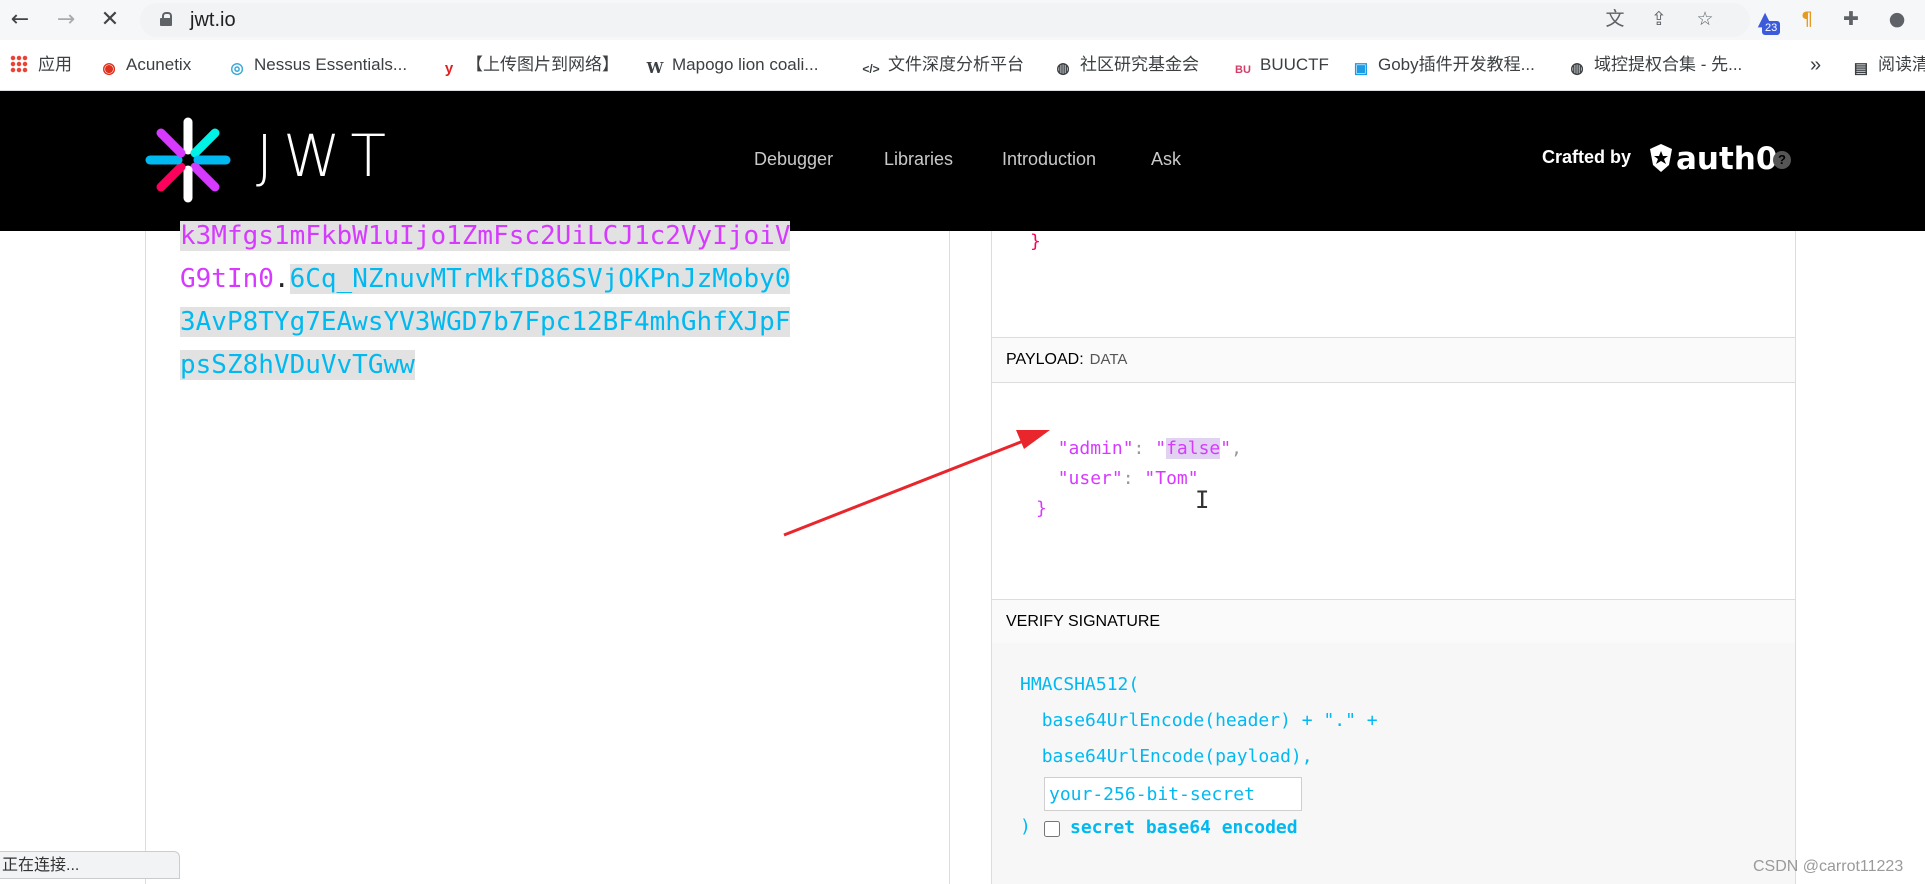  Describe the element at coordinates (19, 64) in the screenshot. I see `apps-grid-icon` at that location.